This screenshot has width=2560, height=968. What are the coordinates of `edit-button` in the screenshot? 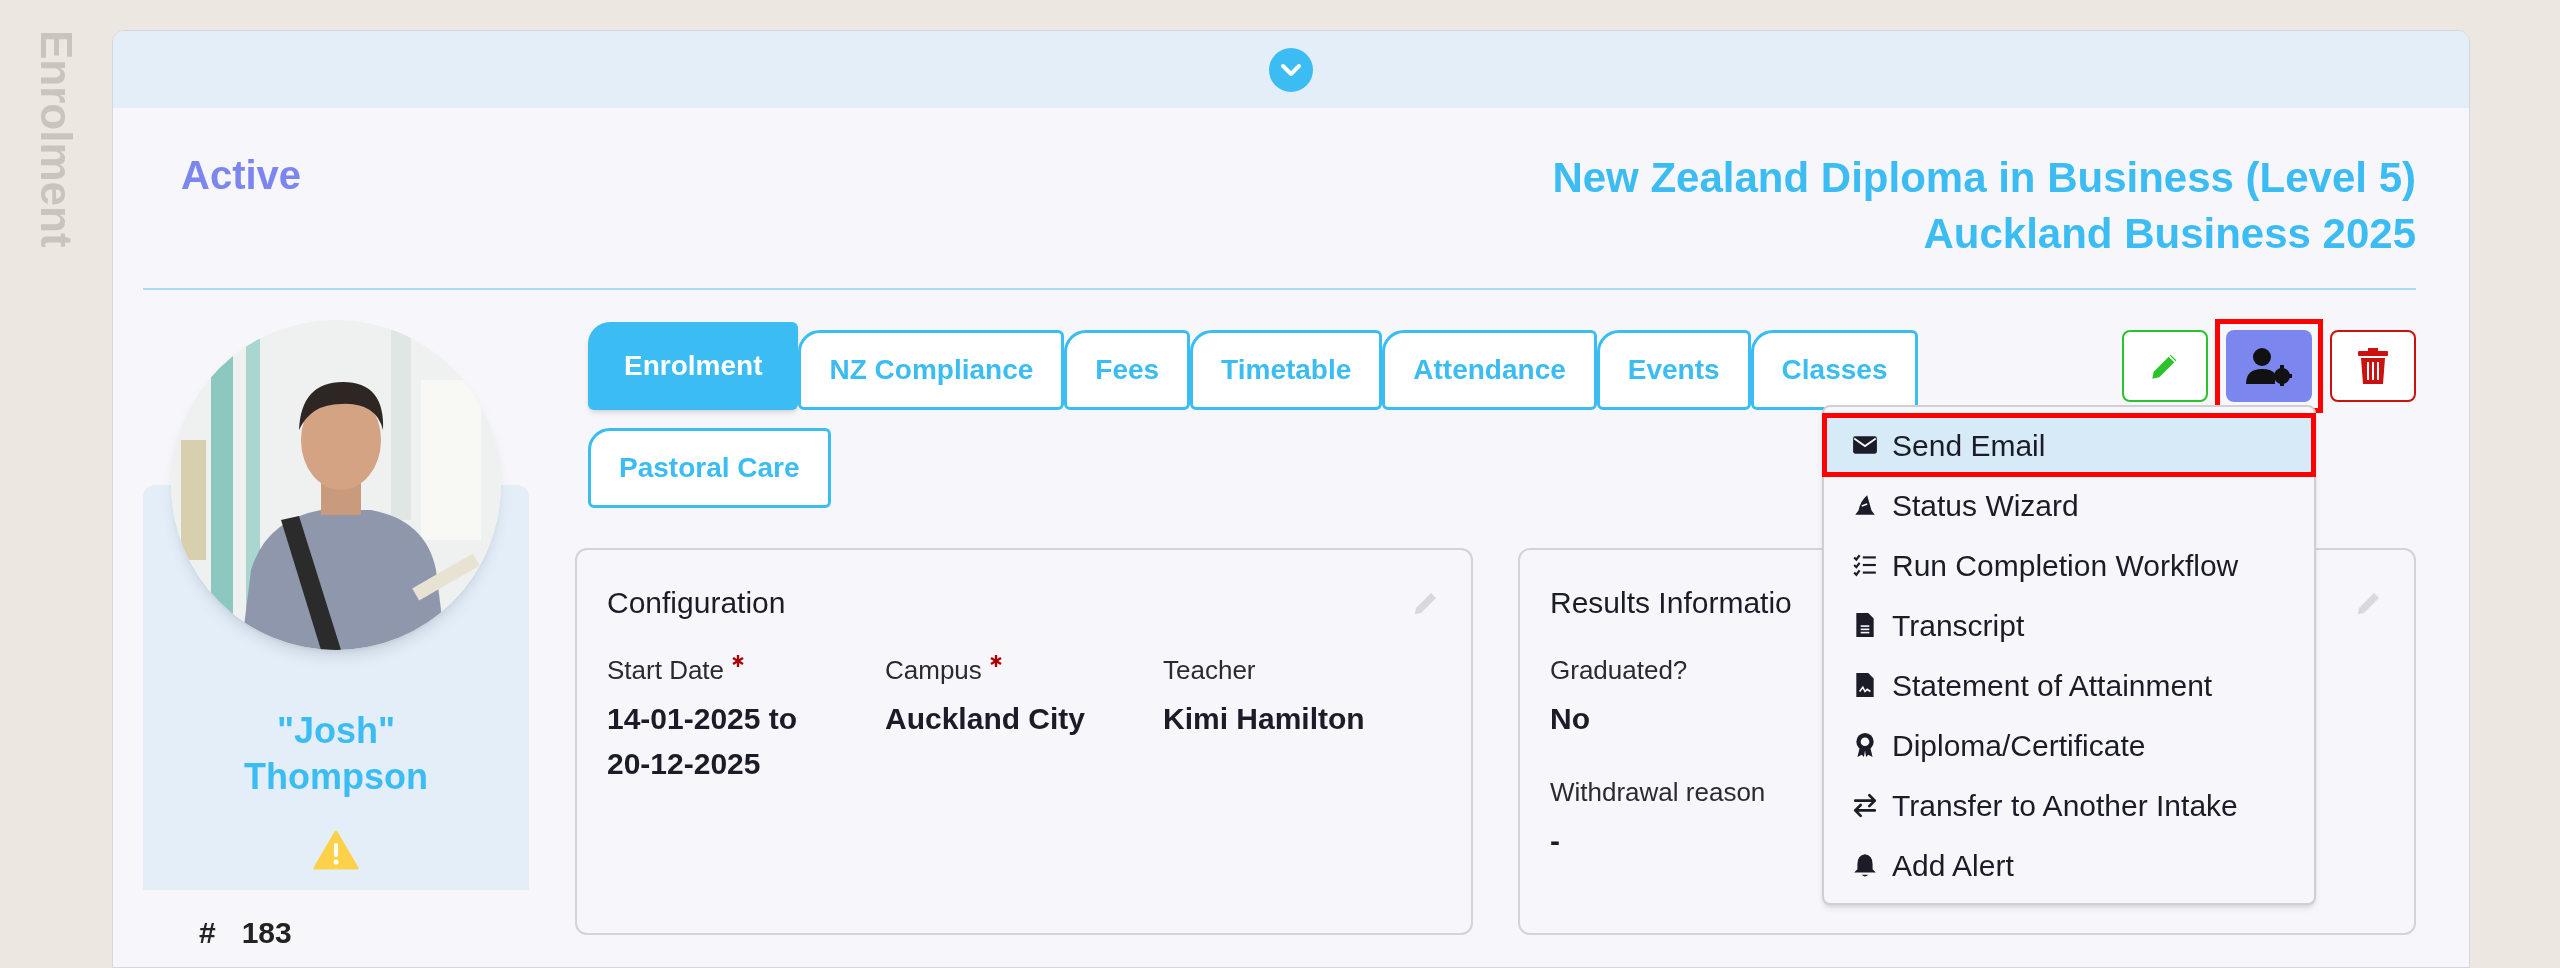 It's located at (2165, 366).